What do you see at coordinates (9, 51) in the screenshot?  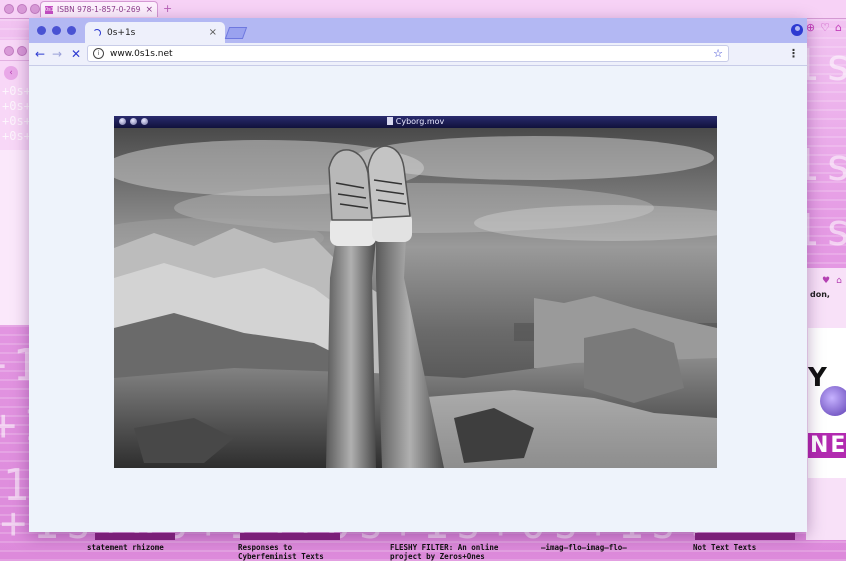 I see `left-close-dot-icon` at bounding box center [9, 51].